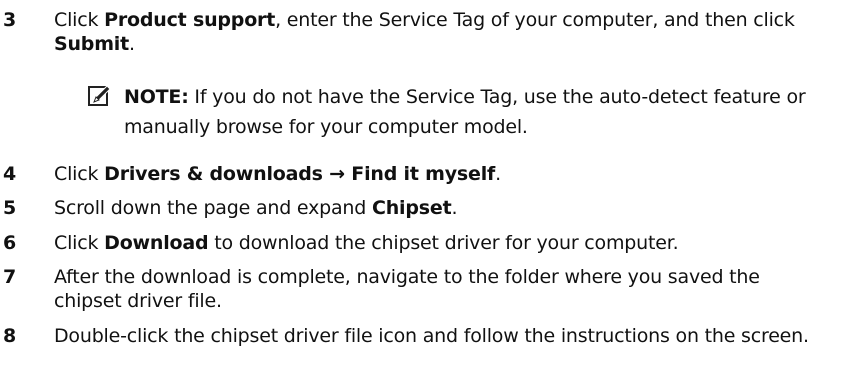 This screenshot has width=860, height=381. Describe the element at coordinates (411, 208) in the screenshot. I see `ui-term-chipset: Chipset` at that location.